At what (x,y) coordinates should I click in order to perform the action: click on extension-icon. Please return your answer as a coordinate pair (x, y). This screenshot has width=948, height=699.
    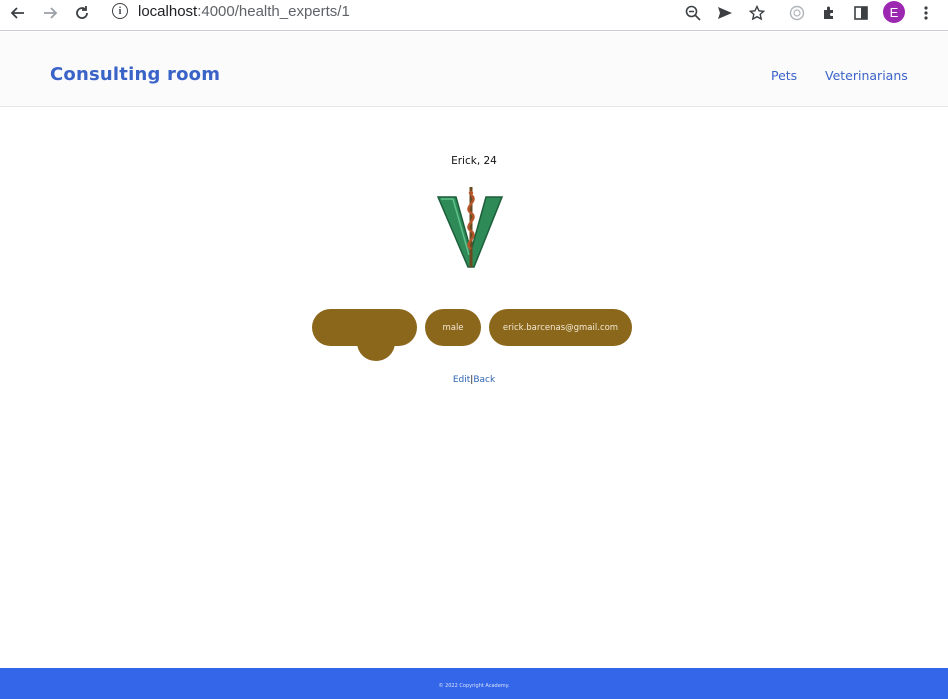
    Looking at the image, I should click on (797, 13).